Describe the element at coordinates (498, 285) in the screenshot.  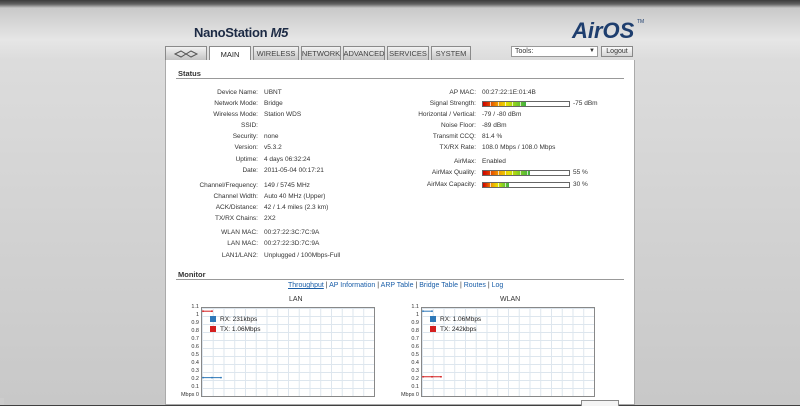
I see `link-log: Log` at that location.